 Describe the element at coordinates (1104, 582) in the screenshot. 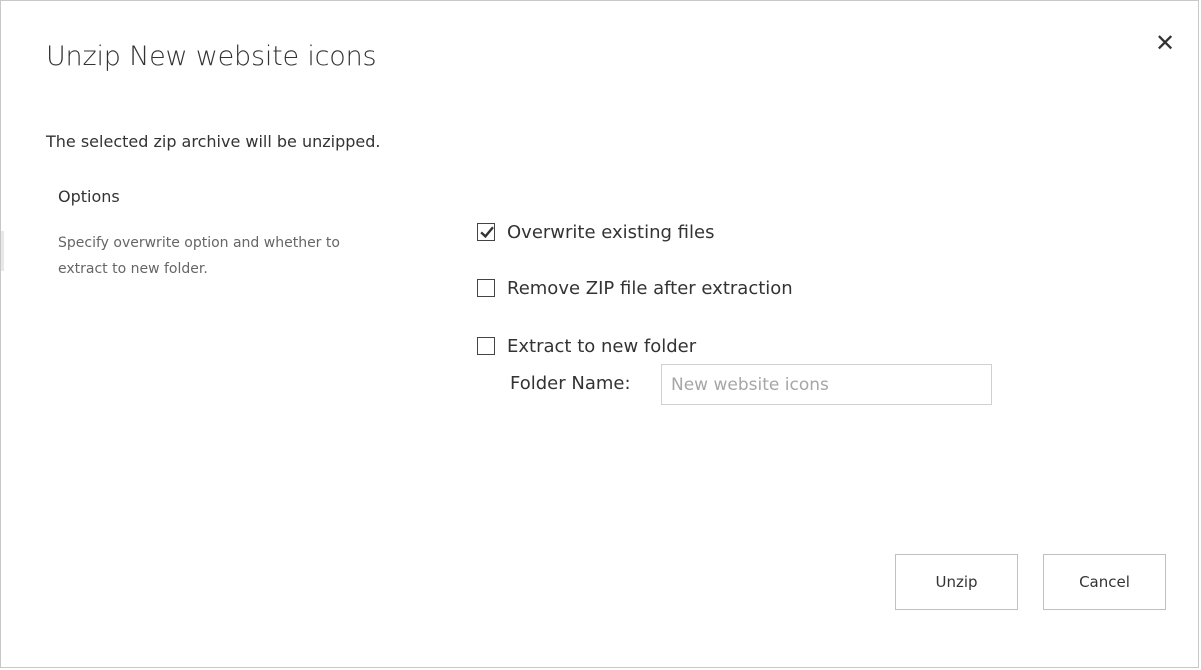

I see `cancel-button: Cancel` at that location.